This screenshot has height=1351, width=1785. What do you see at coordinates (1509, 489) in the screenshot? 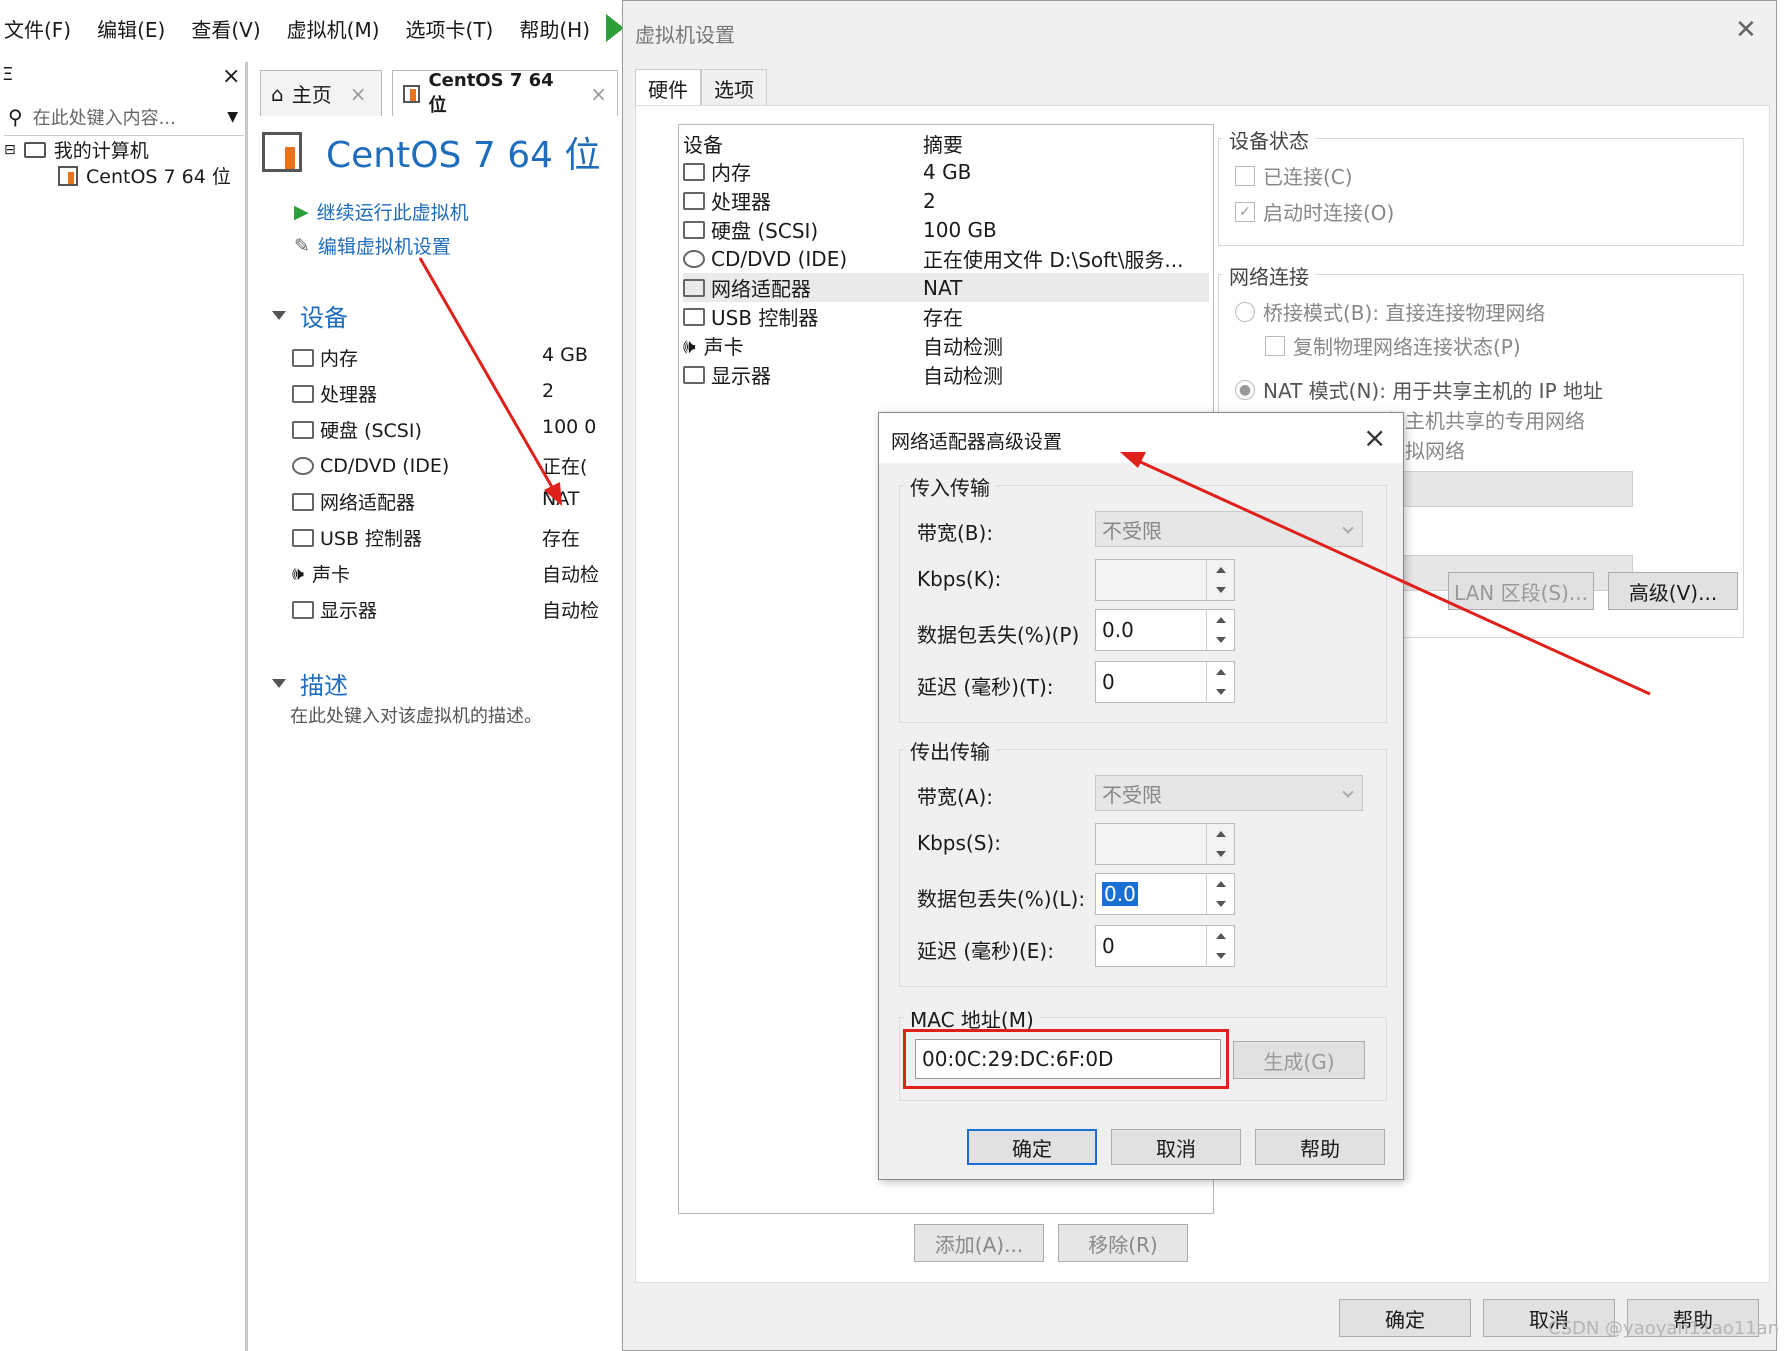
I see `custom-network-select` at bounding box center [1509, 489].